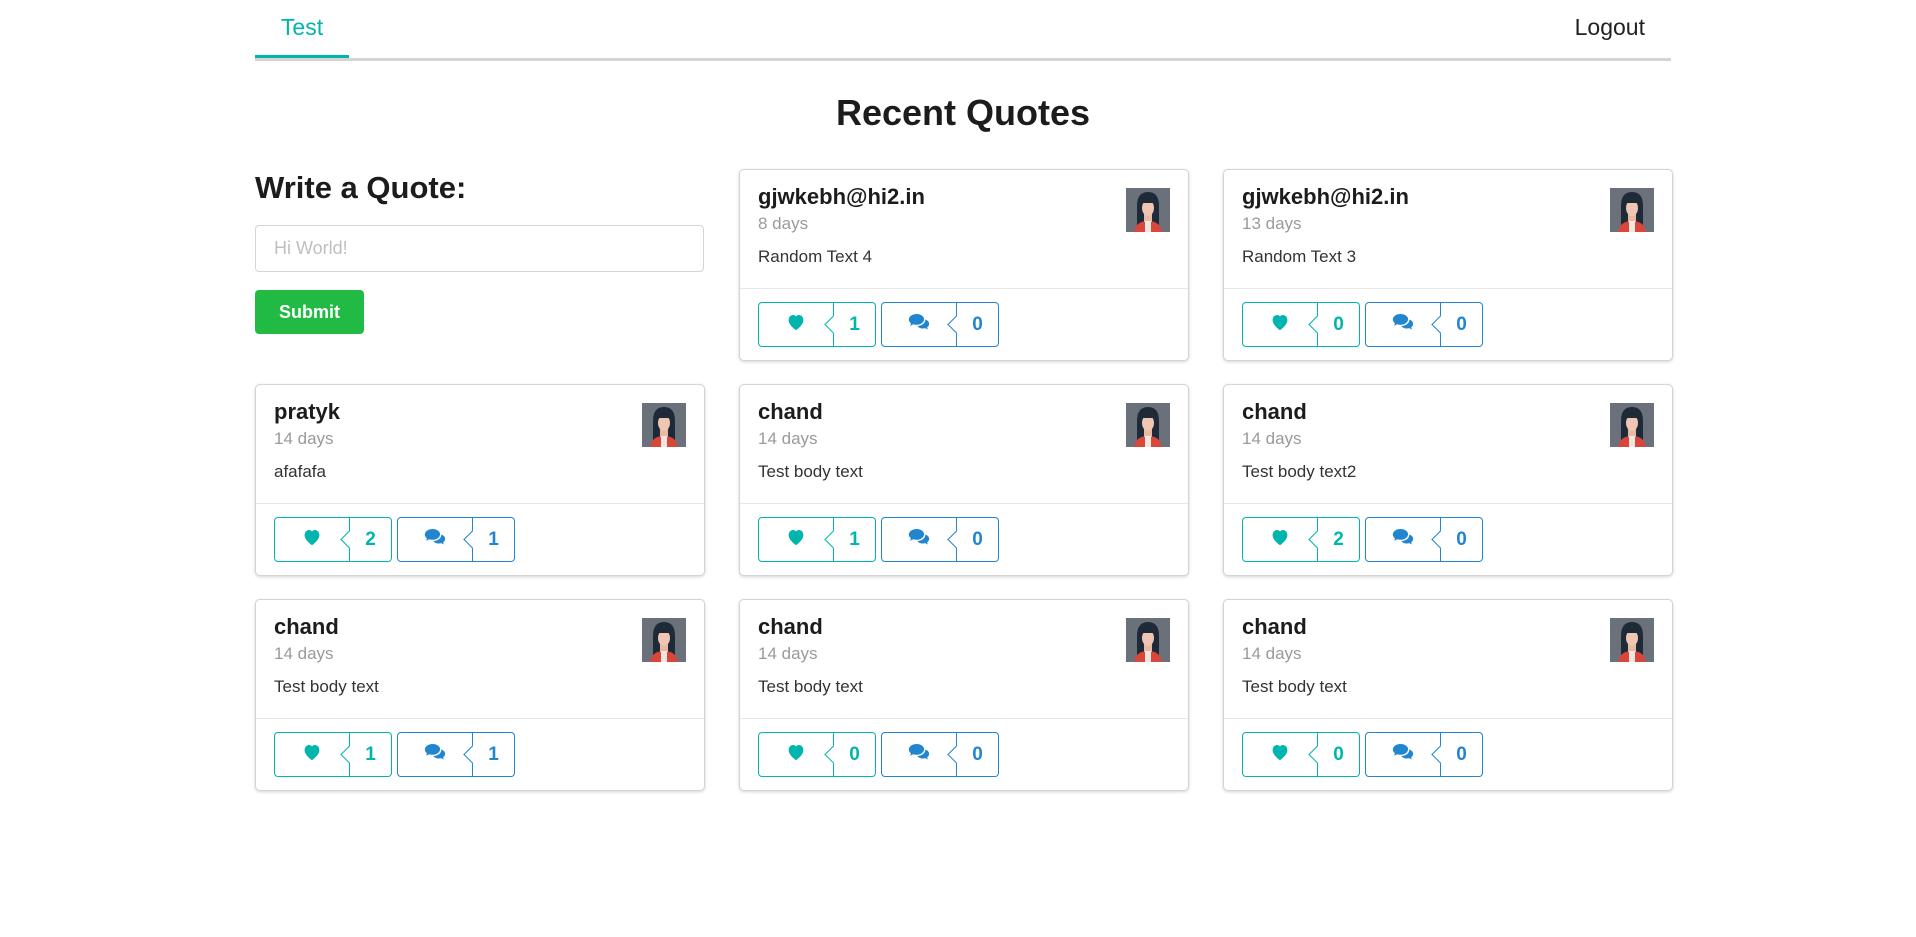 The height and width of the screenshot is (937, 1916). What do you see at coordinates (964, 265) in the screenshot?
I see `quote-card: gjwkebh@hi2.in 8 days Random Text 4 1 0` at bounding box center [964, 265].